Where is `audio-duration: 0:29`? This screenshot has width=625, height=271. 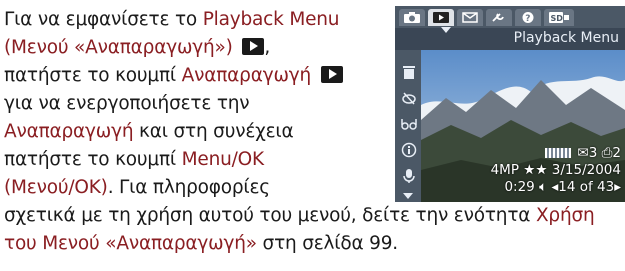 audio-duration: 0:29 is located at coordinates (519, 187).